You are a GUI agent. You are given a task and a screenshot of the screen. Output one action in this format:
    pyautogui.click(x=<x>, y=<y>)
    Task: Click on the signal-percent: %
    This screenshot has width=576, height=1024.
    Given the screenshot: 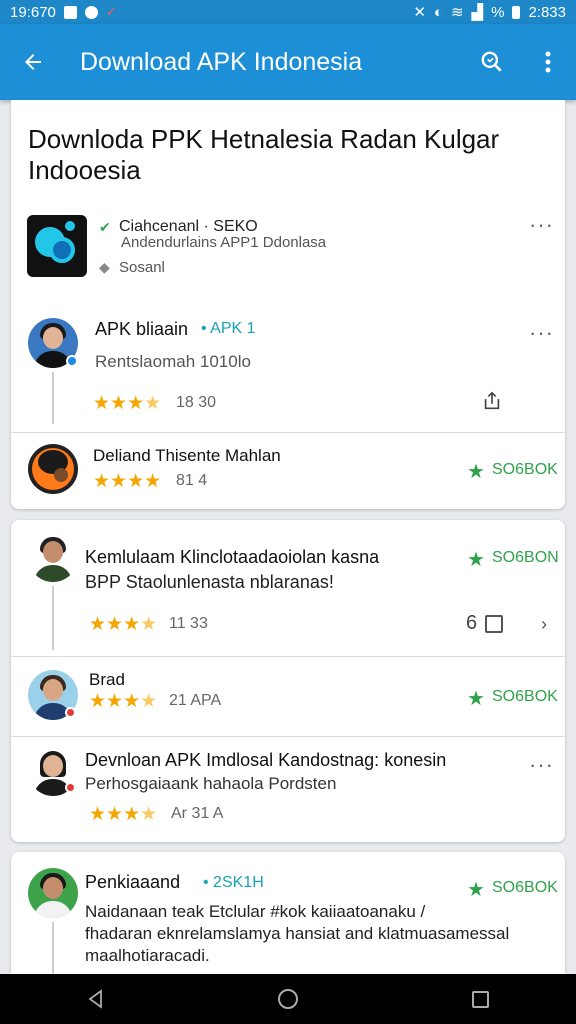 What is the action you would take?
    pyautogui.click(x=498, y=12)
    